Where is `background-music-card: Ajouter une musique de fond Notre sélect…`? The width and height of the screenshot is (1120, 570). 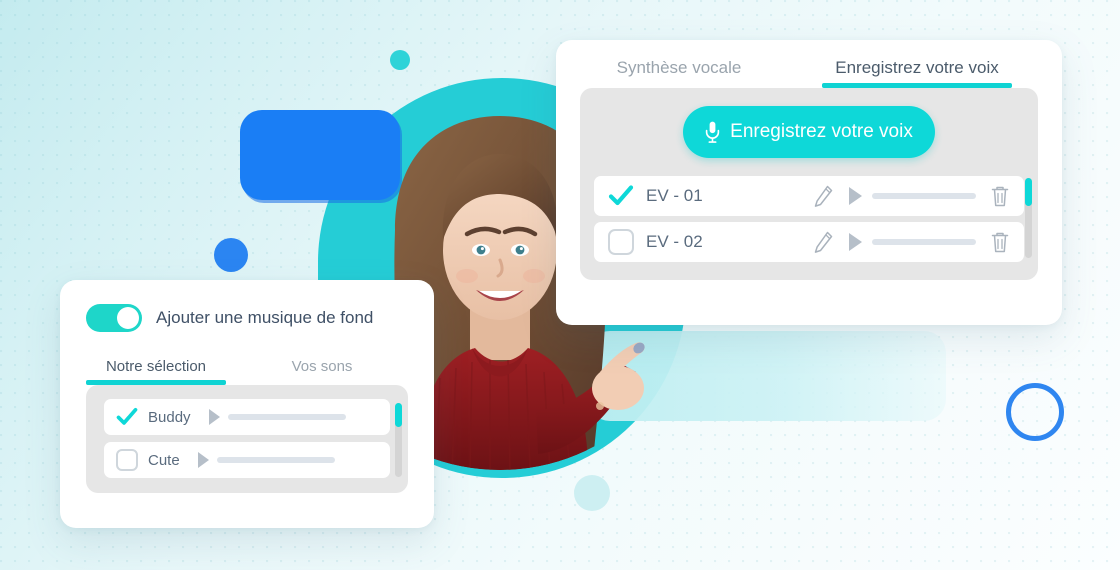
background-music-card: Ajouter une musique de fond Notre sélect… is located at coordinates (247, 404).